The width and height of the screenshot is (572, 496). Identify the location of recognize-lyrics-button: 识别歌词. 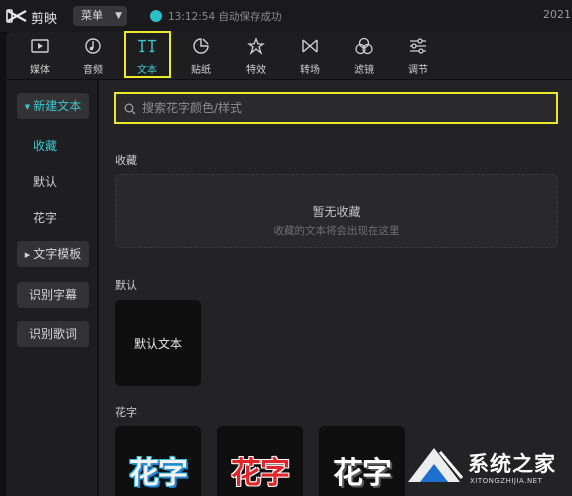
(53, 334).